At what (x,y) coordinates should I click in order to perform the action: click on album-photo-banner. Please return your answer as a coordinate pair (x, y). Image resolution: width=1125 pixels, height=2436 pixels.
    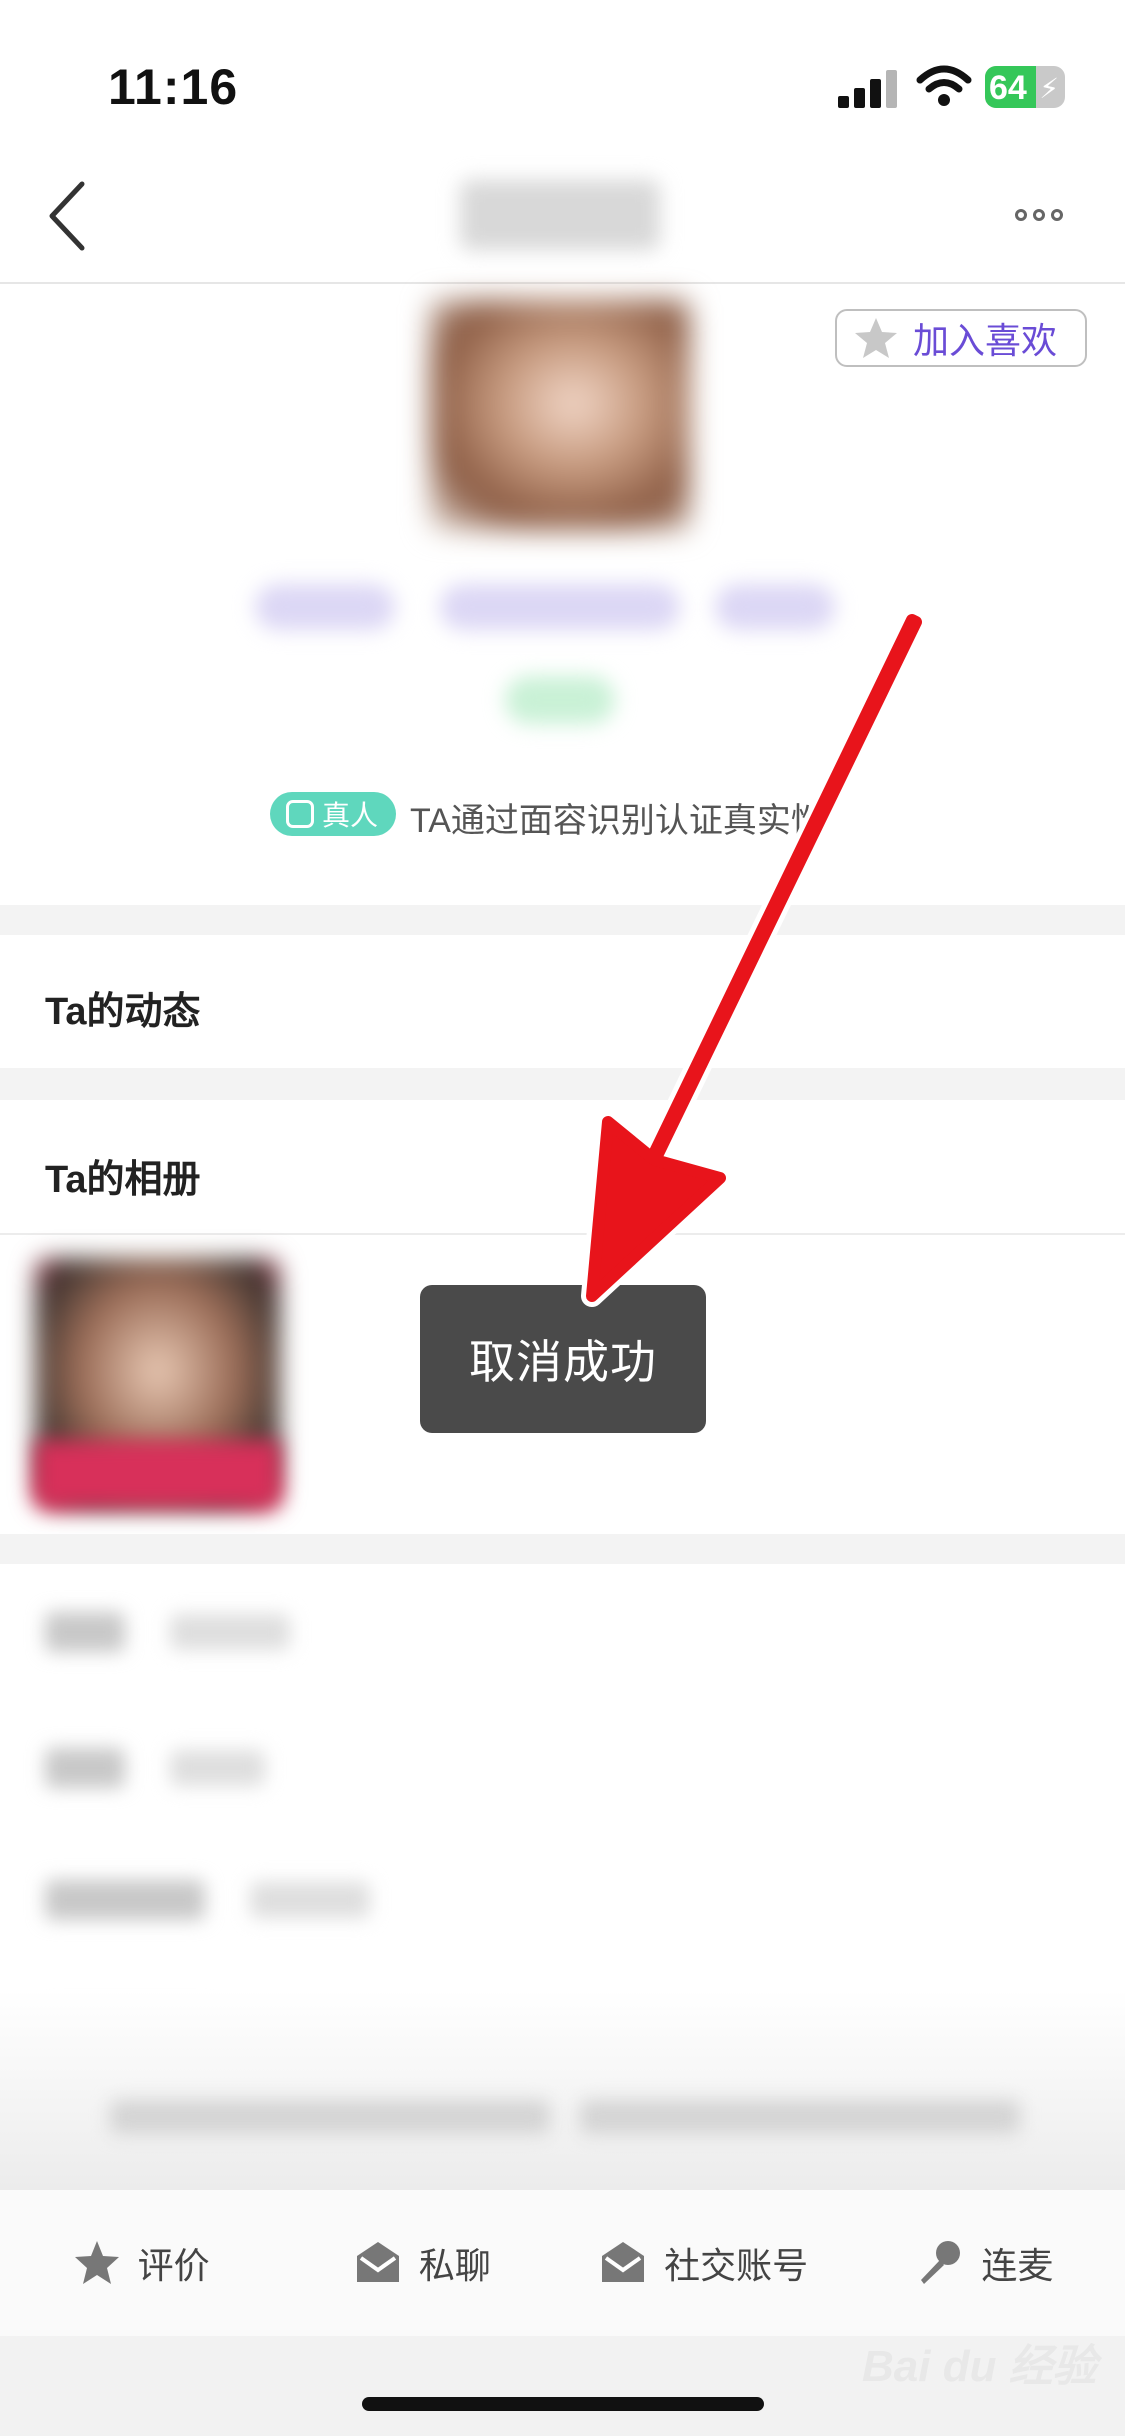
    Looking at the image, I should click on (157, 1474).